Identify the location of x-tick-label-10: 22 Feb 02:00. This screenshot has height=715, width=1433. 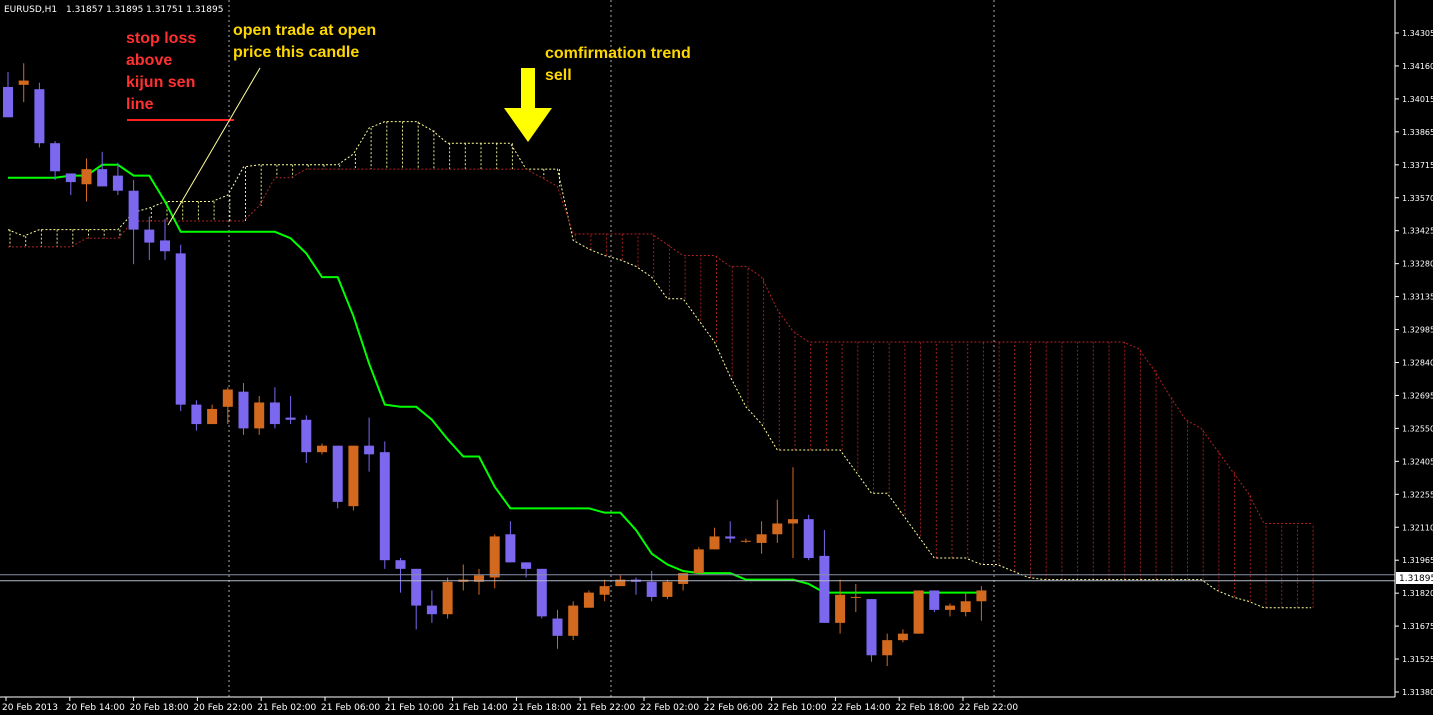
(669, 708).